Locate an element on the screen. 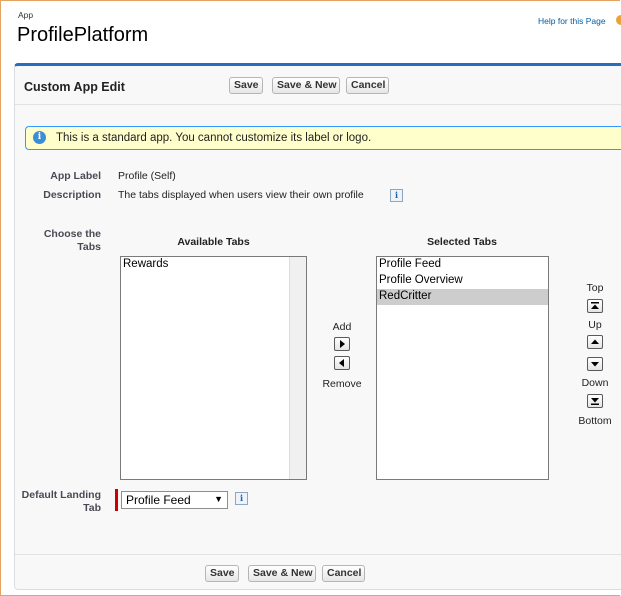  default-landing-tab-select: Profile Feed ▼ is located at coordinates (174, 500).